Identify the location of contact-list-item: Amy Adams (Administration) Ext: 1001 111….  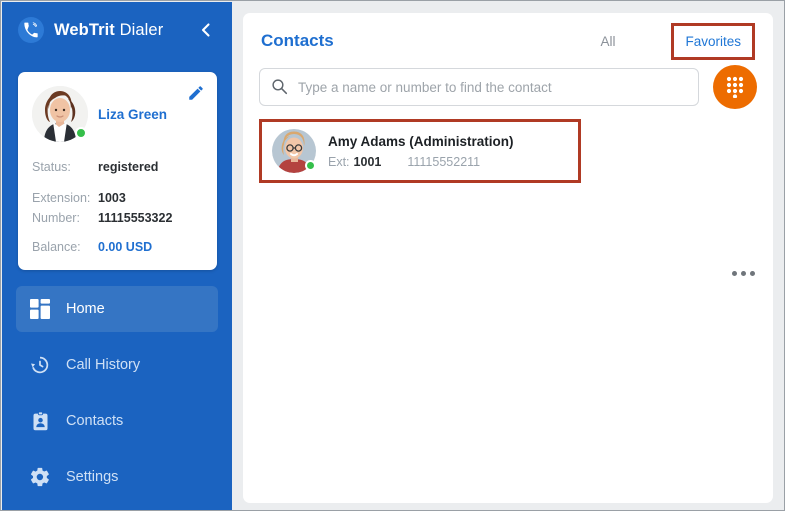
(420, 151).